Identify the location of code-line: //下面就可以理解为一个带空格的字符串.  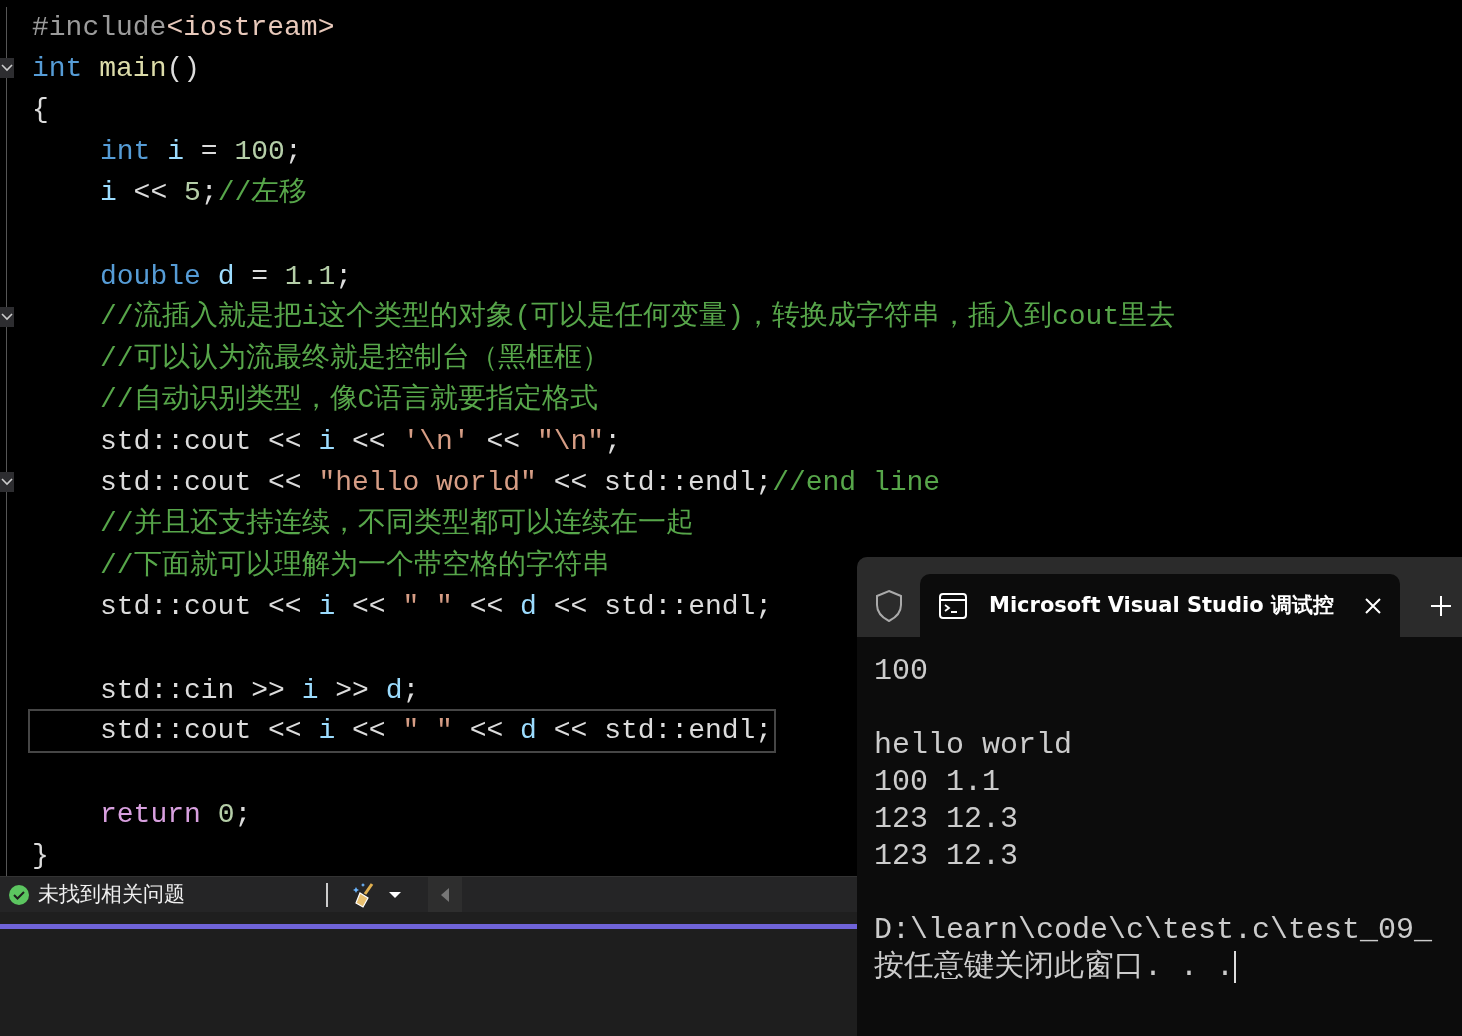
(355, 565).